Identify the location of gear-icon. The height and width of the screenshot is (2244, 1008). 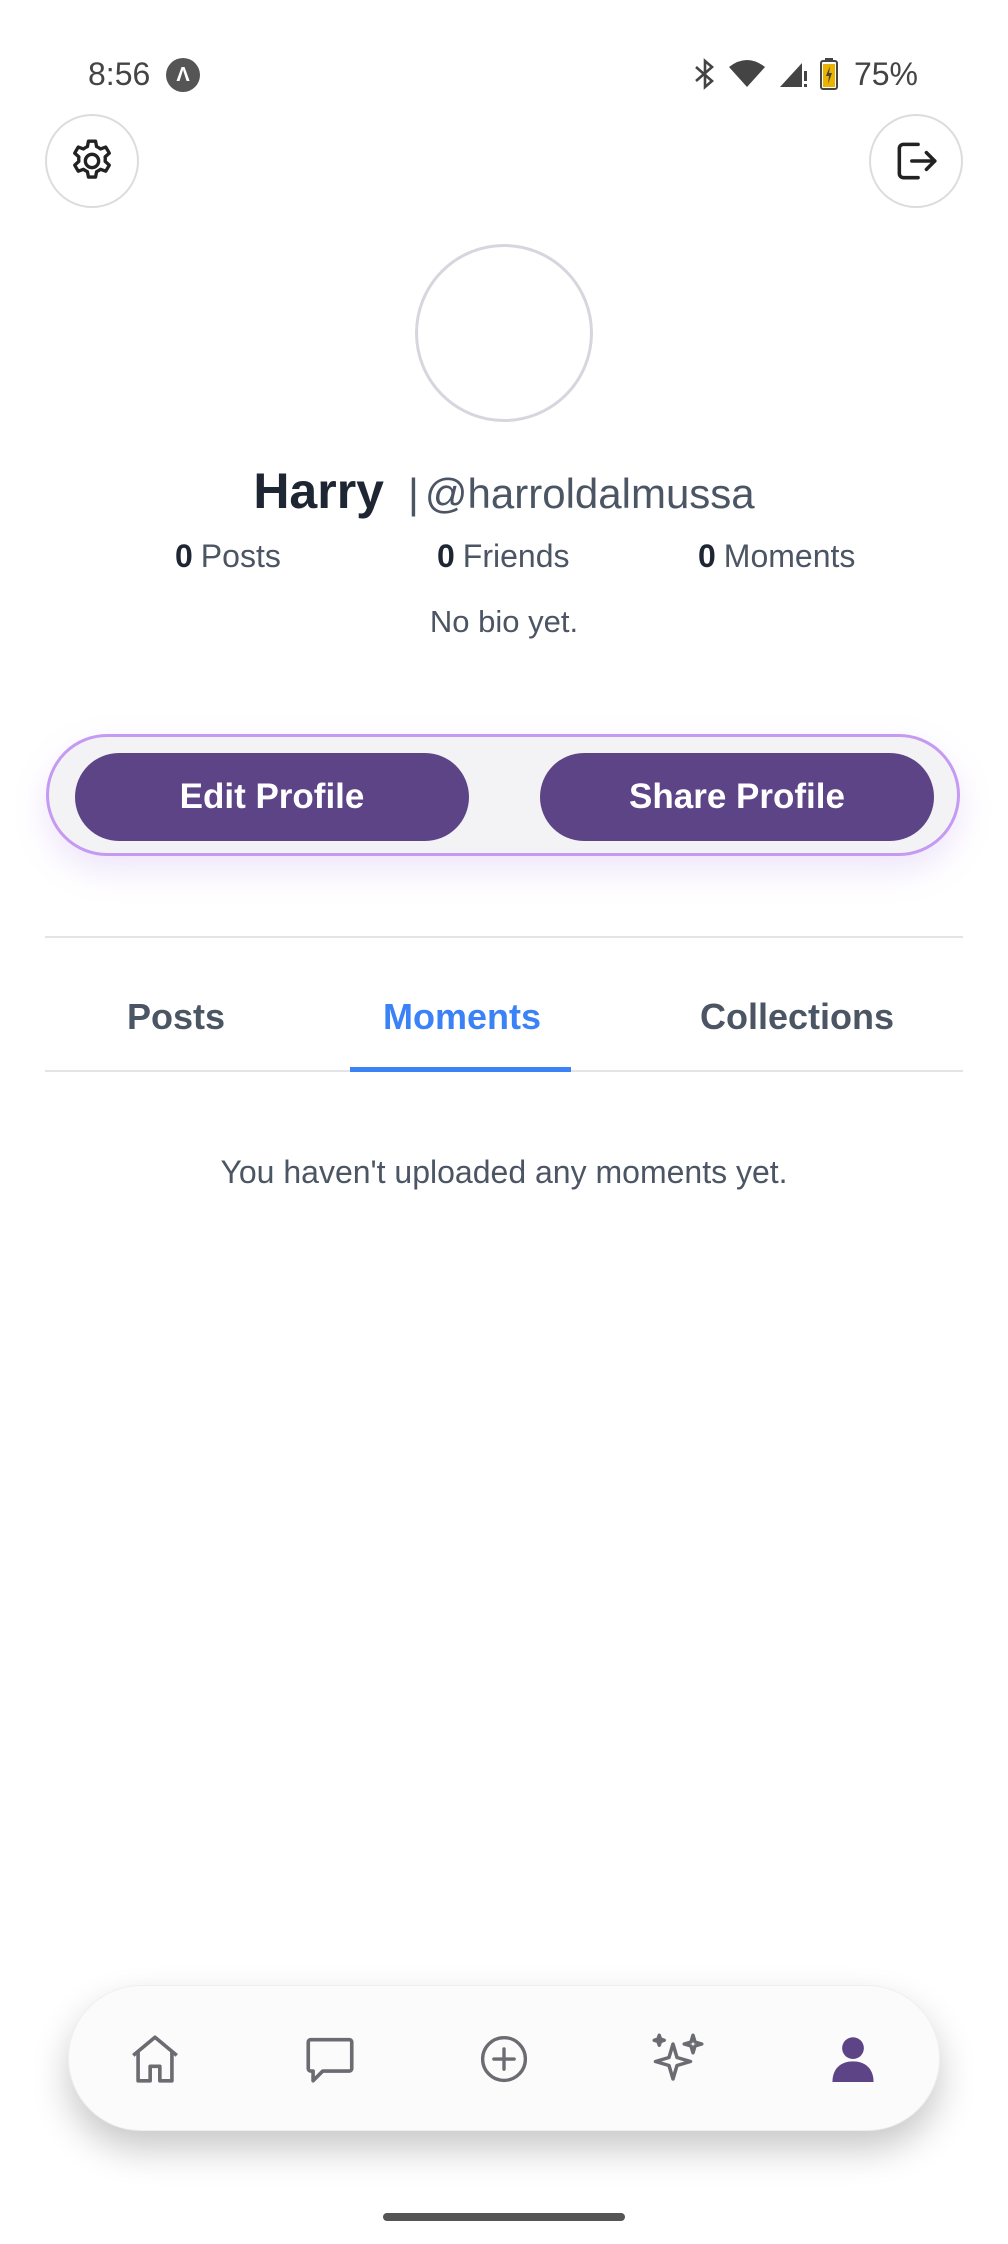
(92, 159).